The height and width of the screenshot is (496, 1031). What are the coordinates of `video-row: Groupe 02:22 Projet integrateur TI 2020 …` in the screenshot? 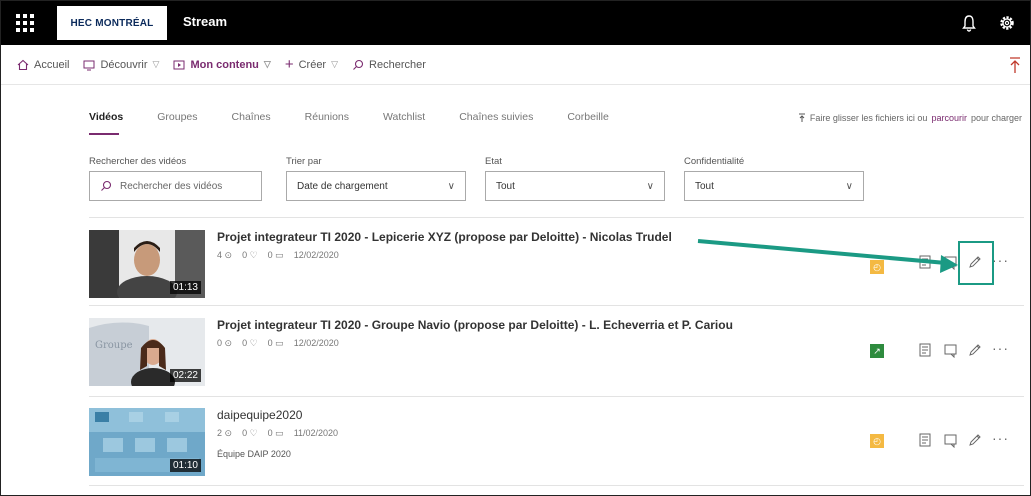 It's located at (556, 358).